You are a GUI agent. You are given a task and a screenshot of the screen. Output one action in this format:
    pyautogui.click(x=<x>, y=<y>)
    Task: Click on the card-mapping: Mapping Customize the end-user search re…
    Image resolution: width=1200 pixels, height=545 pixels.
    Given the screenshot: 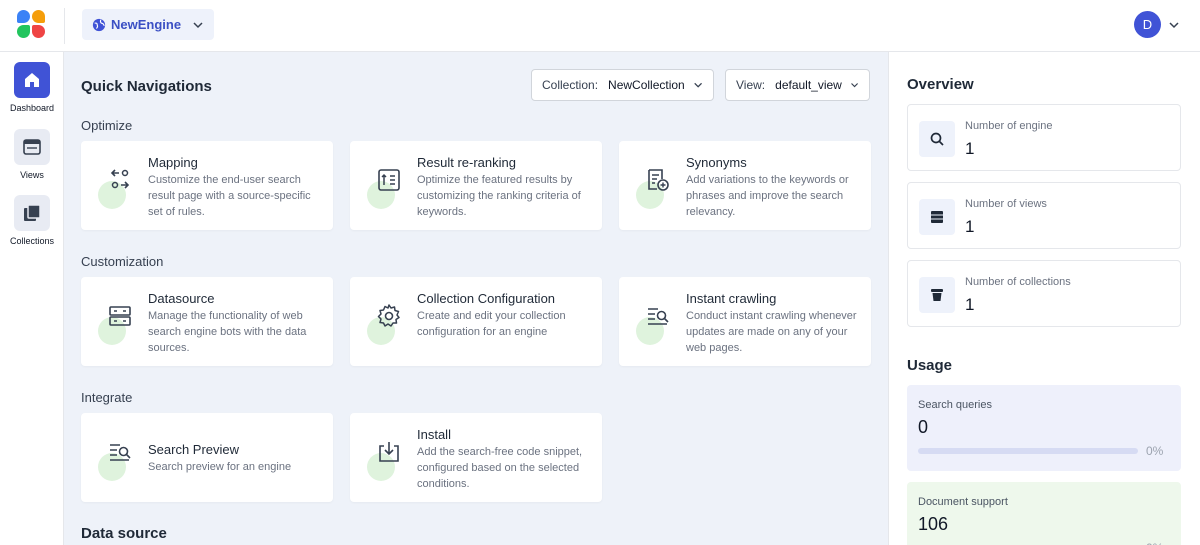 What is the action you would take?
    pyautogui.click(x=207, y=185)
    